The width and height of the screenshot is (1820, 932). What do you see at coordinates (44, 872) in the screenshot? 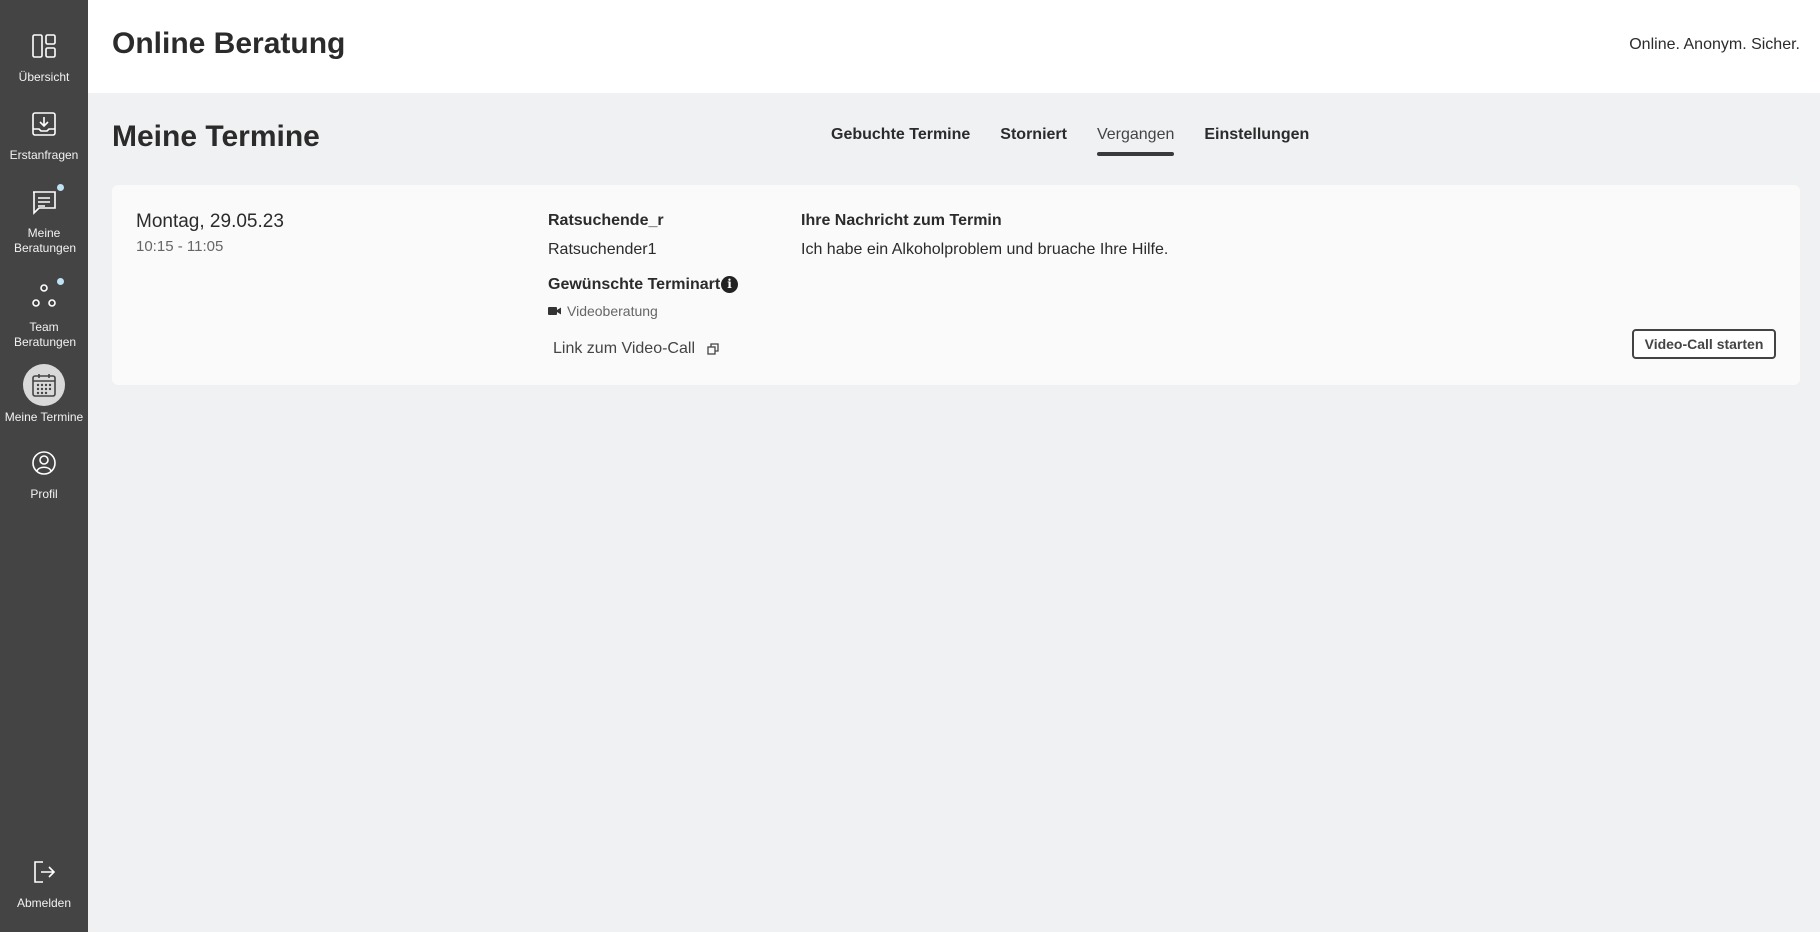
I see `logout-icon` at bounding box center [44, 872].